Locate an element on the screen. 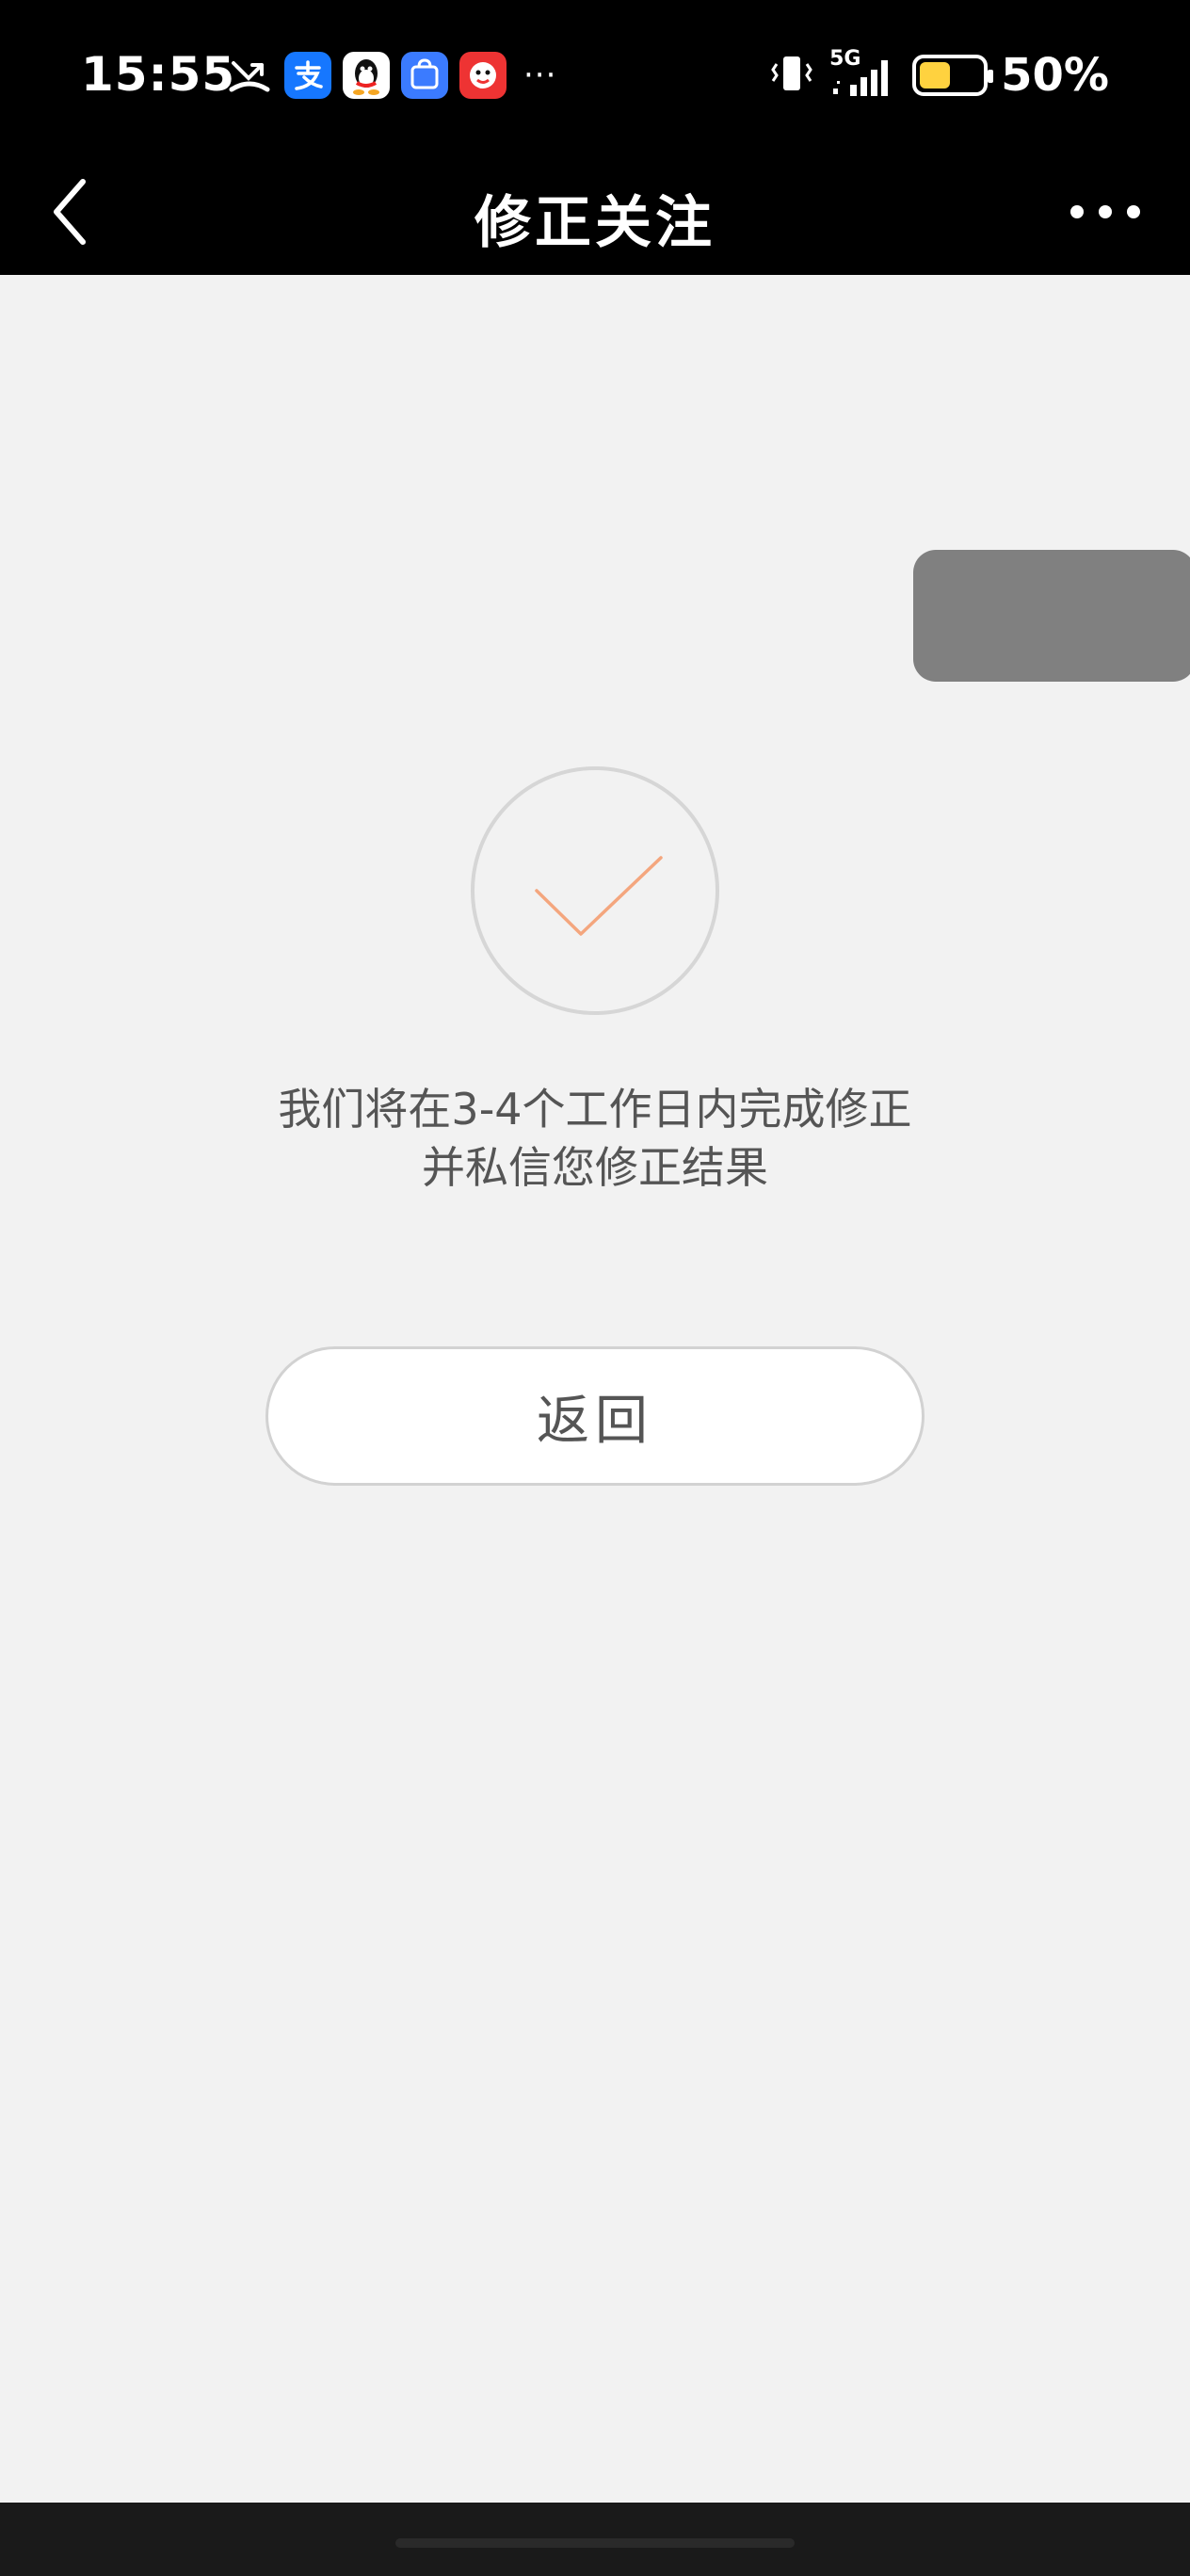 The width and height of the screenshot is (1190, 2576). game-icon is located at coordinates (483, 75).